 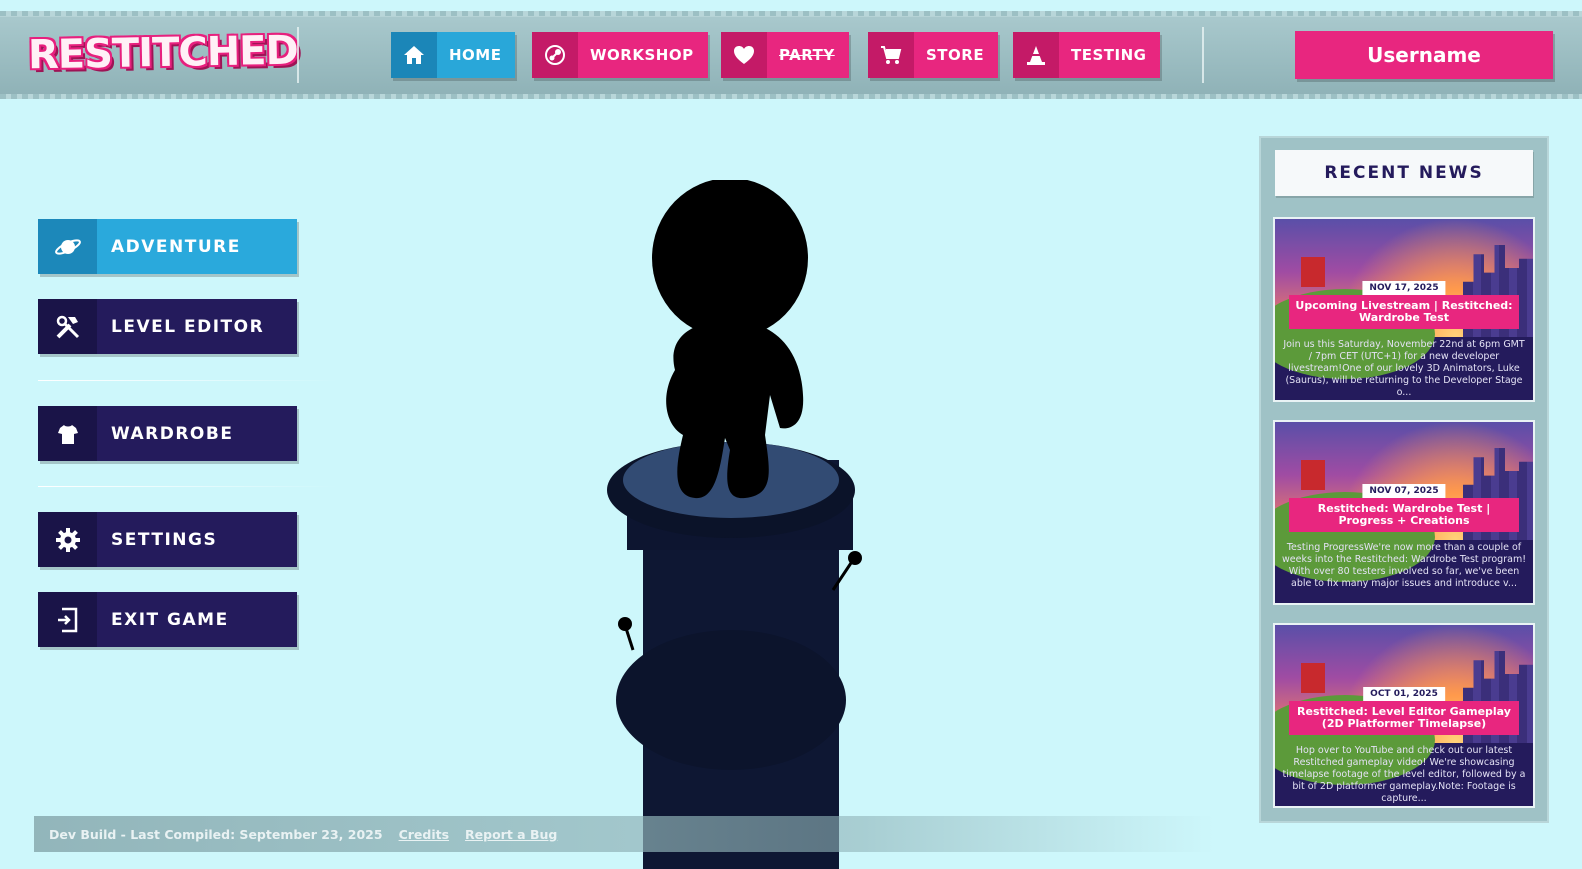 I want to click on nav-workshop-button: WORKSHOP, so click(x=620, y=55).